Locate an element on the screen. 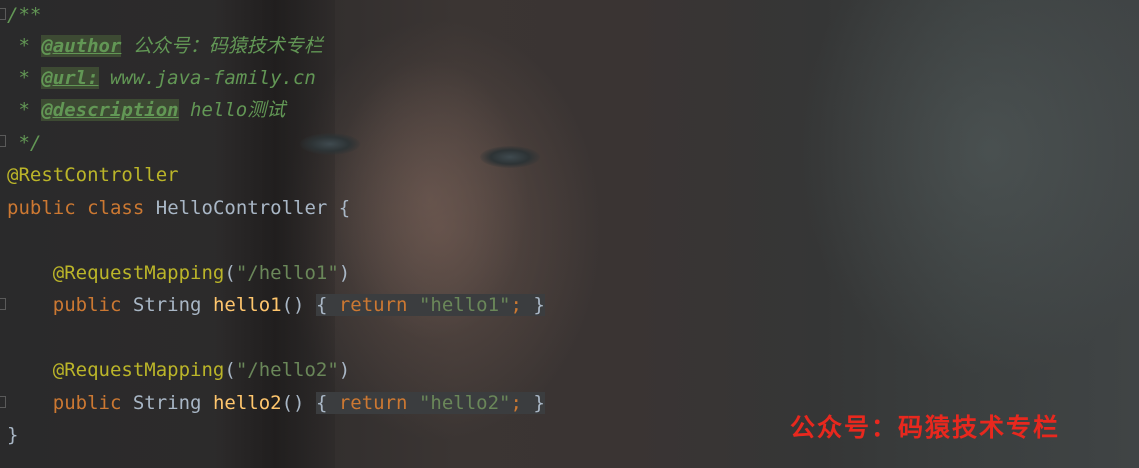 The image size is (1139, 468). doc-url-value: www.java-family.cn is located at coordinates (207, 78).